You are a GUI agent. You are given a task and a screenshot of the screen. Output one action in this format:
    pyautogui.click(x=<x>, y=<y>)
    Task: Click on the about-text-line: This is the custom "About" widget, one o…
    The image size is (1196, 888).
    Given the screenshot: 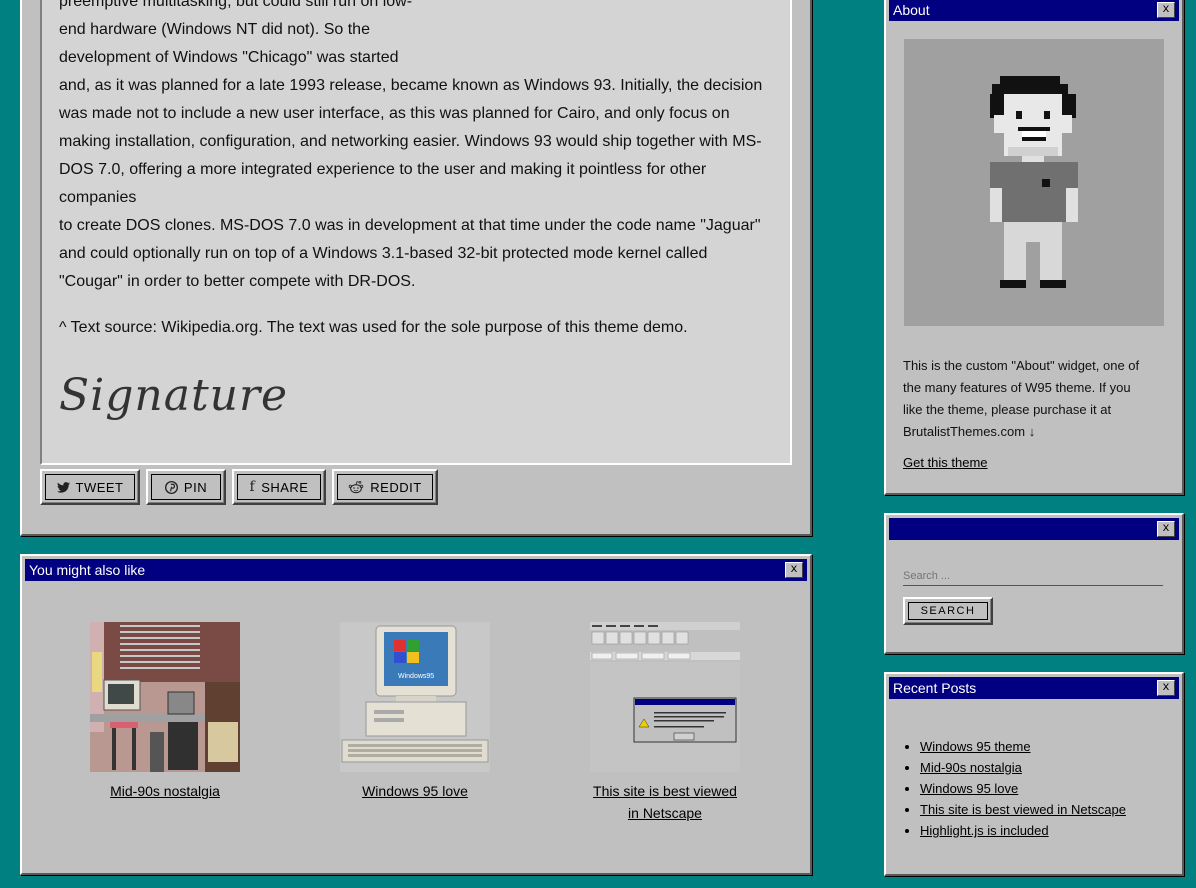 What is the action you would take?
    pyautogui.click(x=1021, y=365)
    